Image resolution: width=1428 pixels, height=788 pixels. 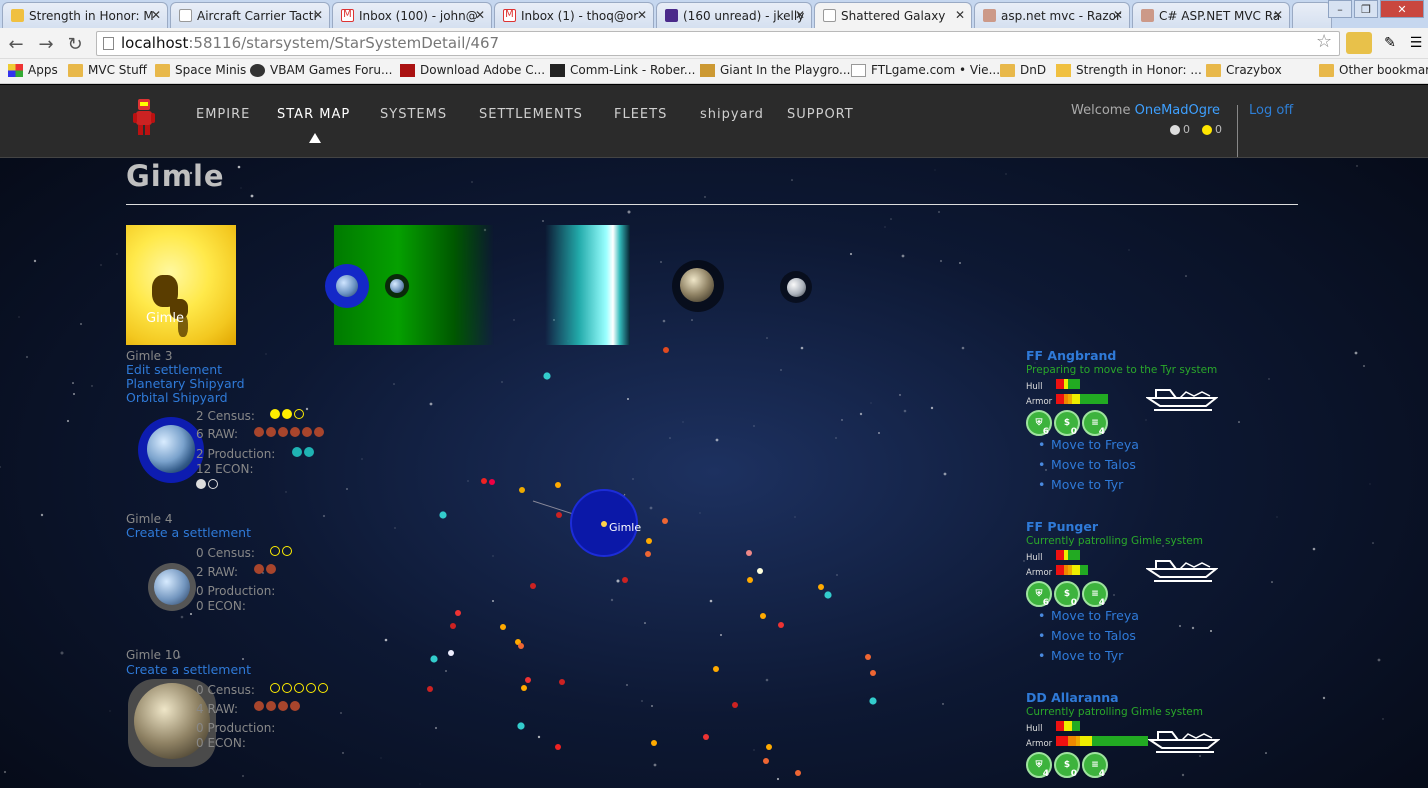 I want to click on bookmark-star-icon: ☆, so click(x=1324, y=41).